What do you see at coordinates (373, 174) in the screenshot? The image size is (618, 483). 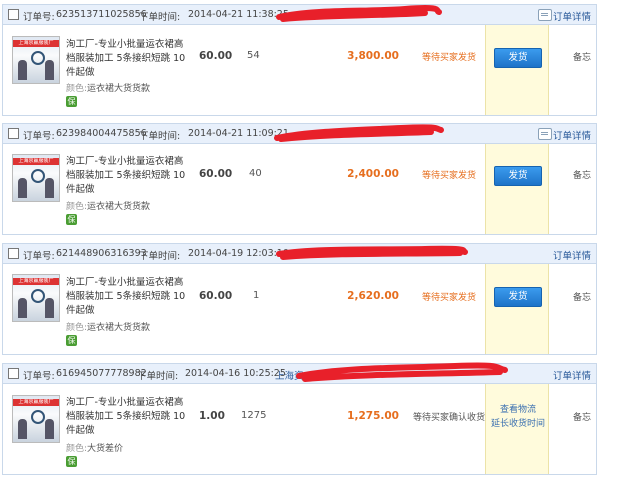 I see `order-total: 2,400.00` at bounding box center [373, 174].